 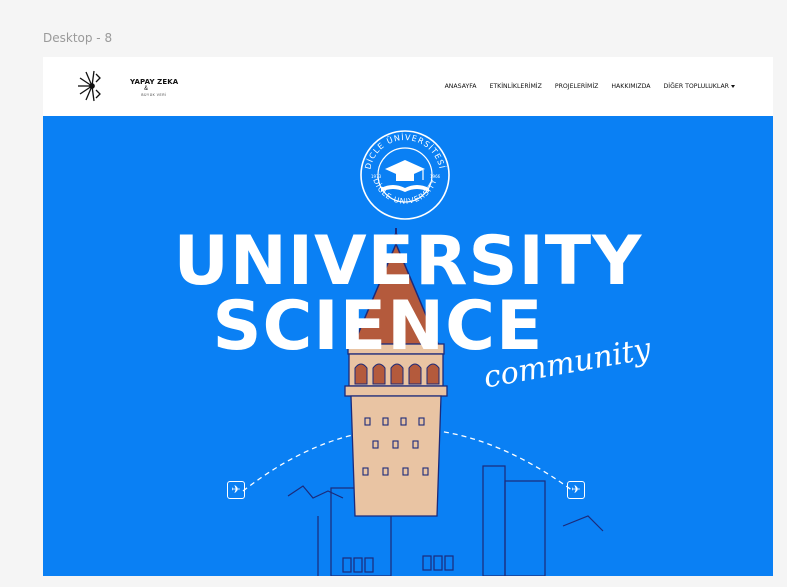 What do you see at coordinates (146, 89) in the screenshot?
I see `logo-ampersand: &` at bounding box center [146, 89].